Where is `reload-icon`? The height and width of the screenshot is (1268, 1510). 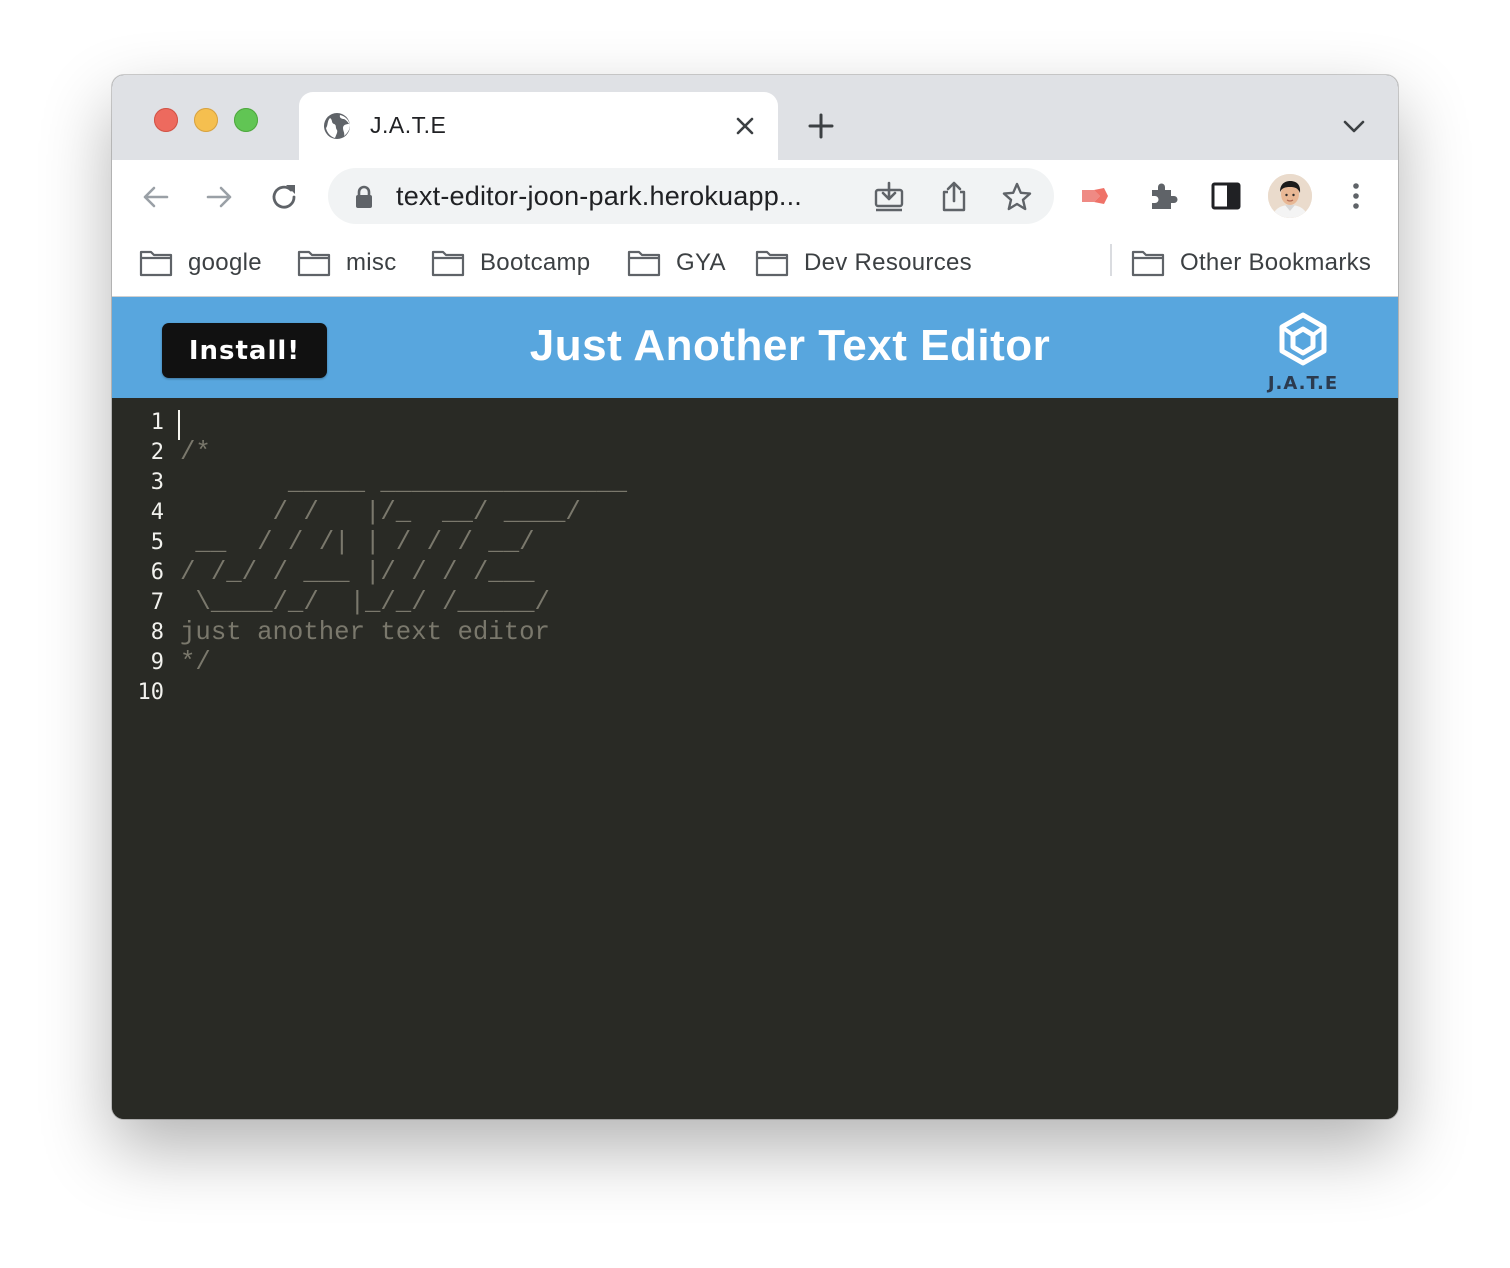 reload-icon is located at coordinates (284, 197).